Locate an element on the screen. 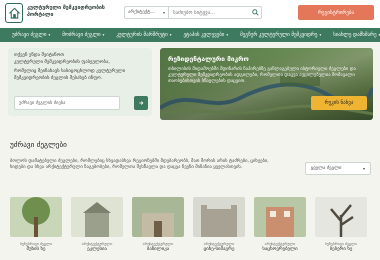  brand-line-1: კულტურული მემკვიდრეობის is located at coordinates (66, 8).